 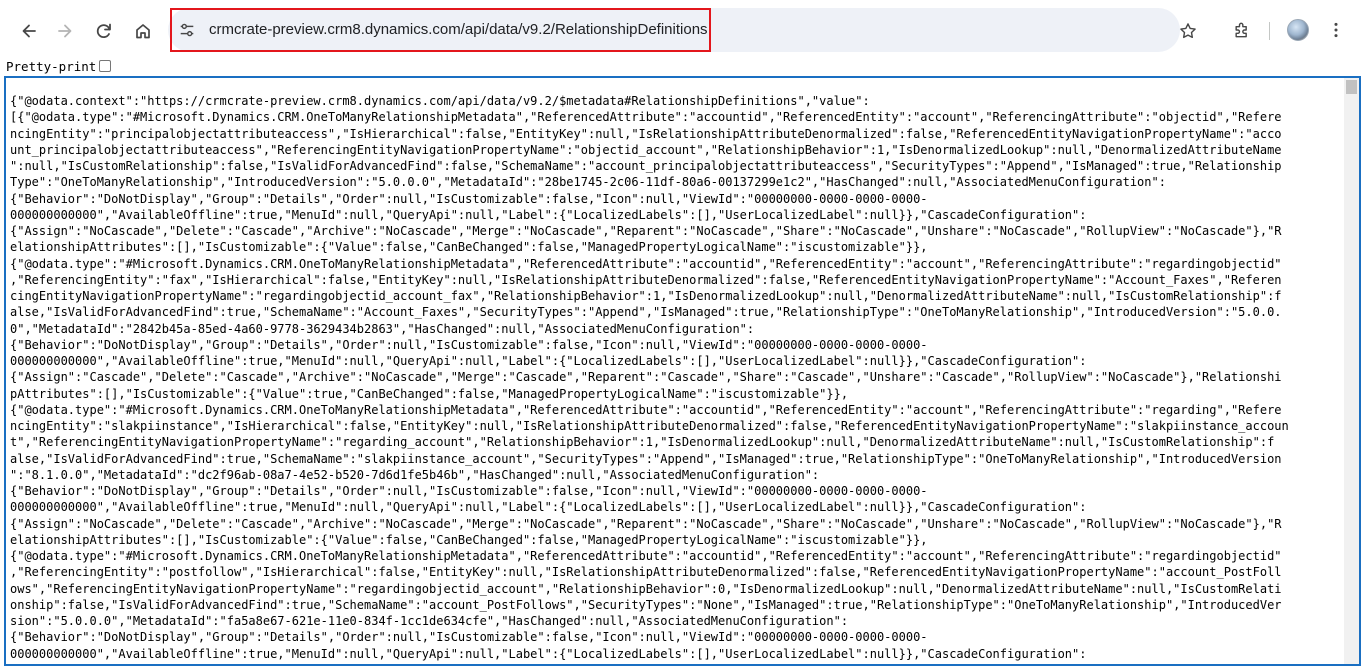 I want to click on kebab-menu-icon, so click(x=1336, y=30).